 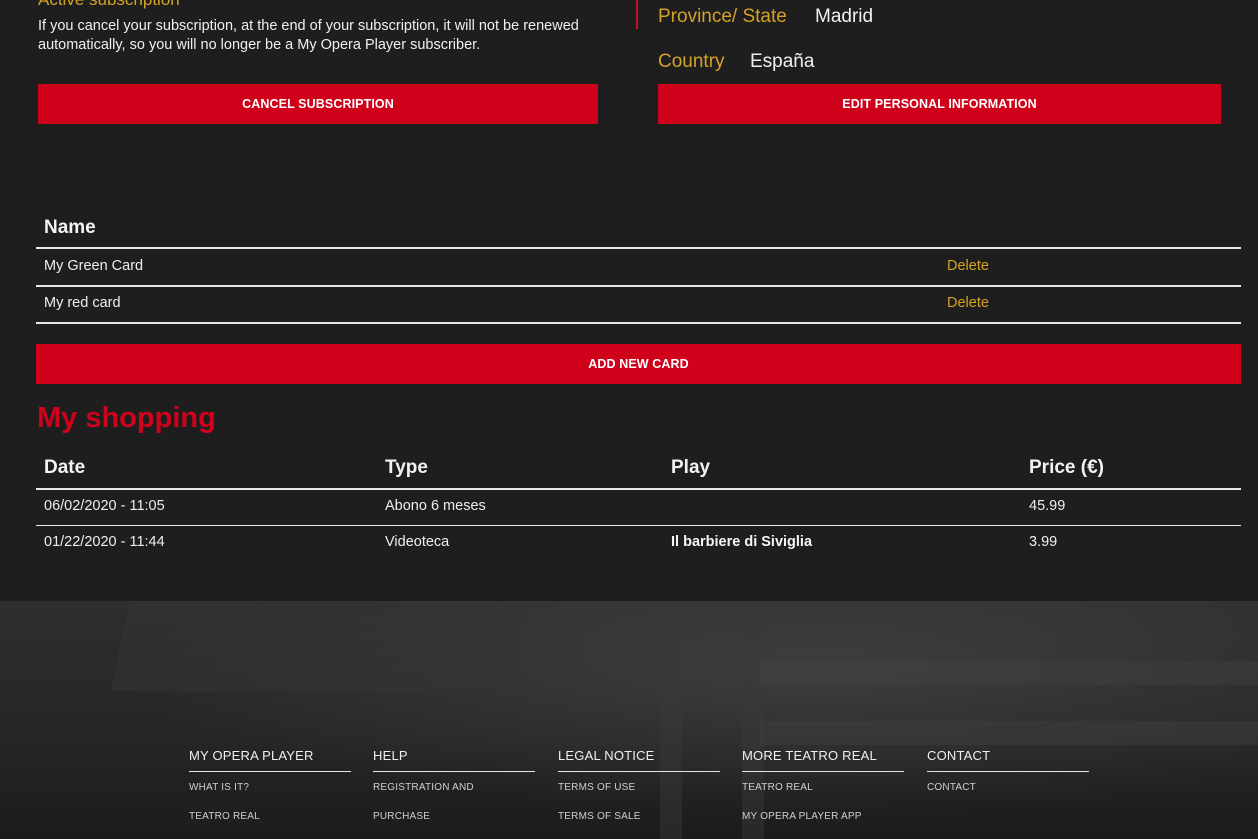 What do you see at coordinates (126, 418) in the screenshot?
I see `shopping-section-title: My shopping` at bounding box center [126, 418].